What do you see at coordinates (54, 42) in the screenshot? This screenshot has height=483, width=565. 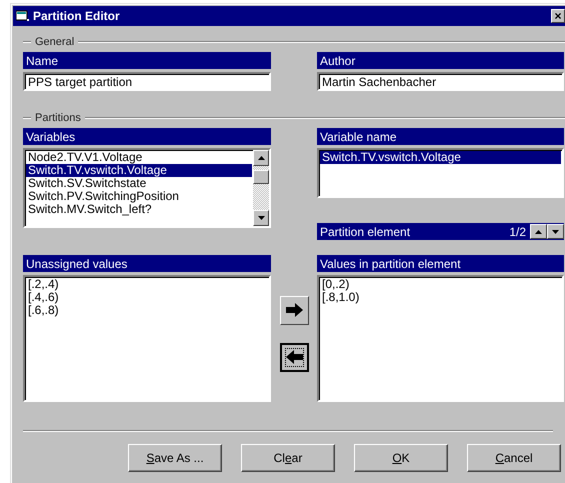 I see `group-label: General` at bounding box center [54, 42].